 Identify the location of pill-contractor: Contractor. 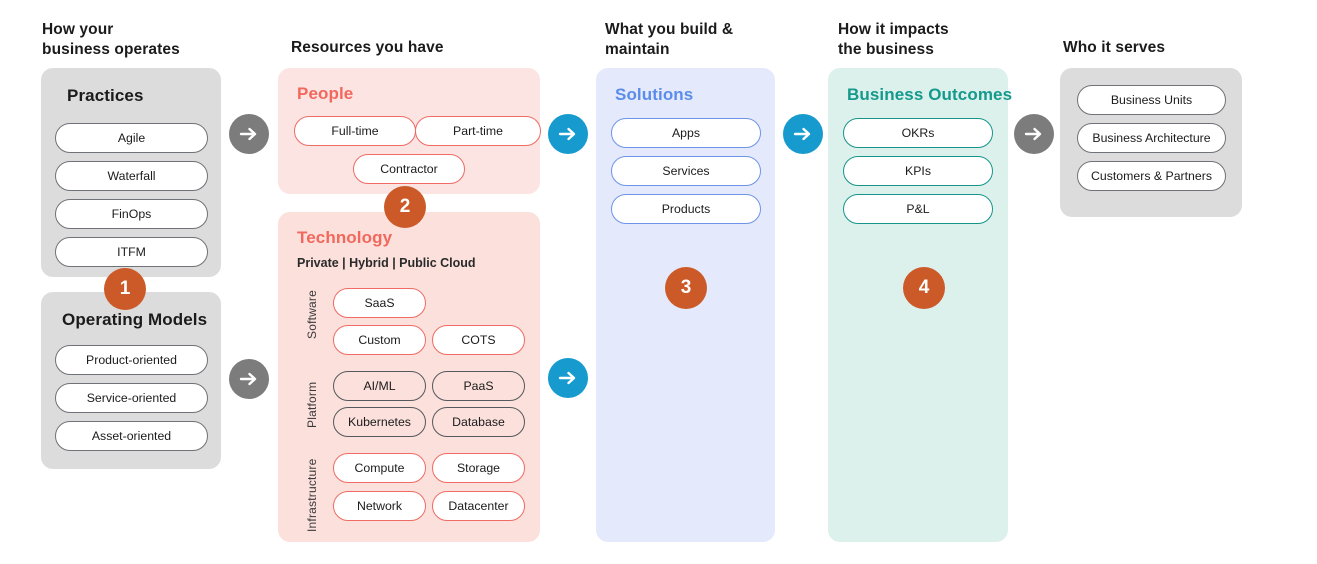
(409, 169).